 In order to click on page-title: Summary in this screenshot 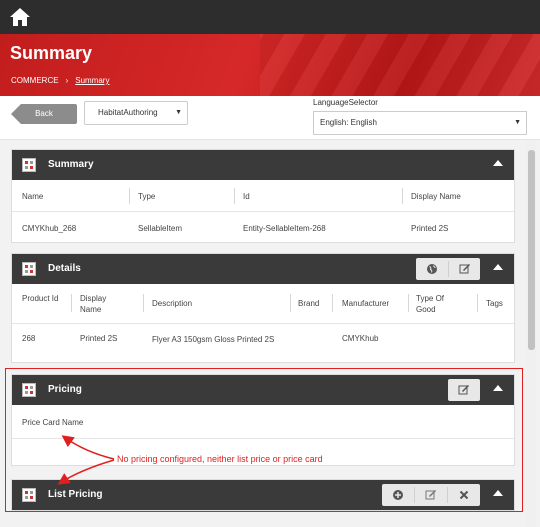, I will do `click(51, 53)`.